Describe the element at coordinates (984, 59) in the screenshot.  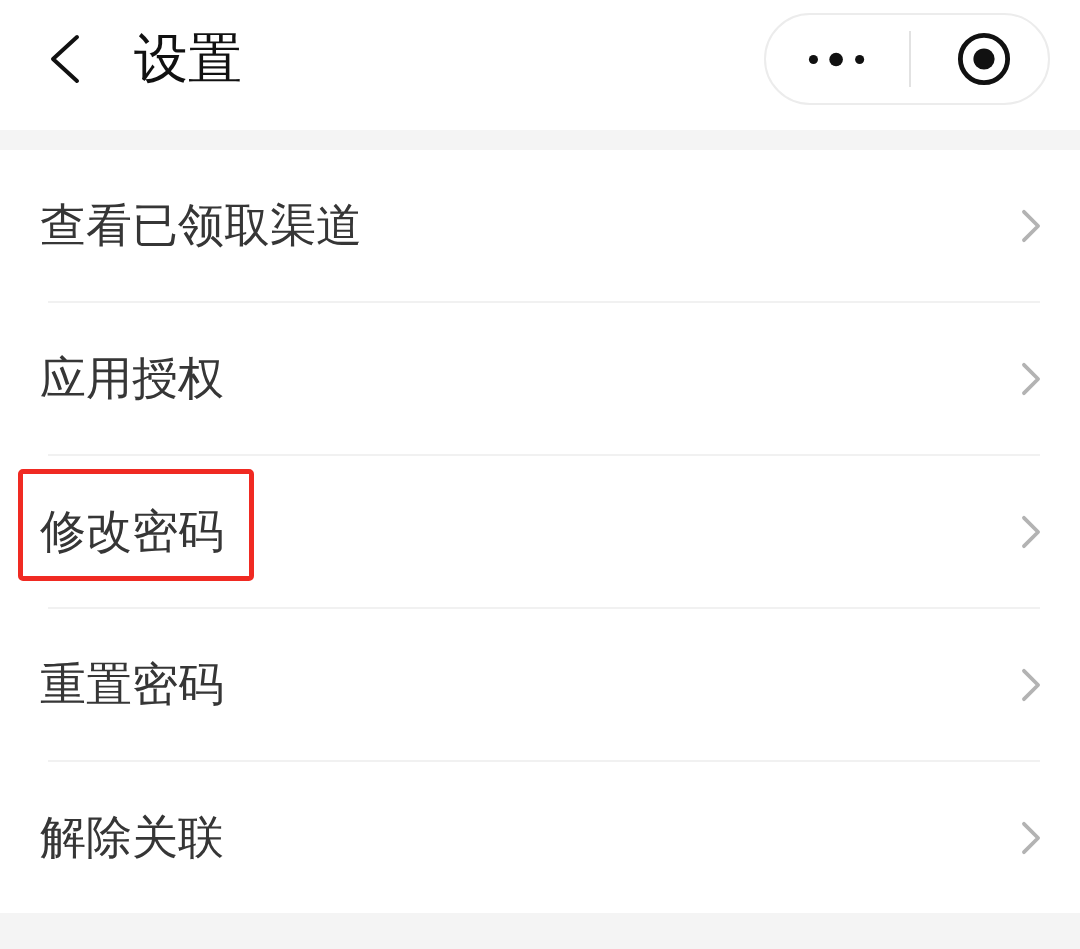
I see `circle-dot-icon` at that location.